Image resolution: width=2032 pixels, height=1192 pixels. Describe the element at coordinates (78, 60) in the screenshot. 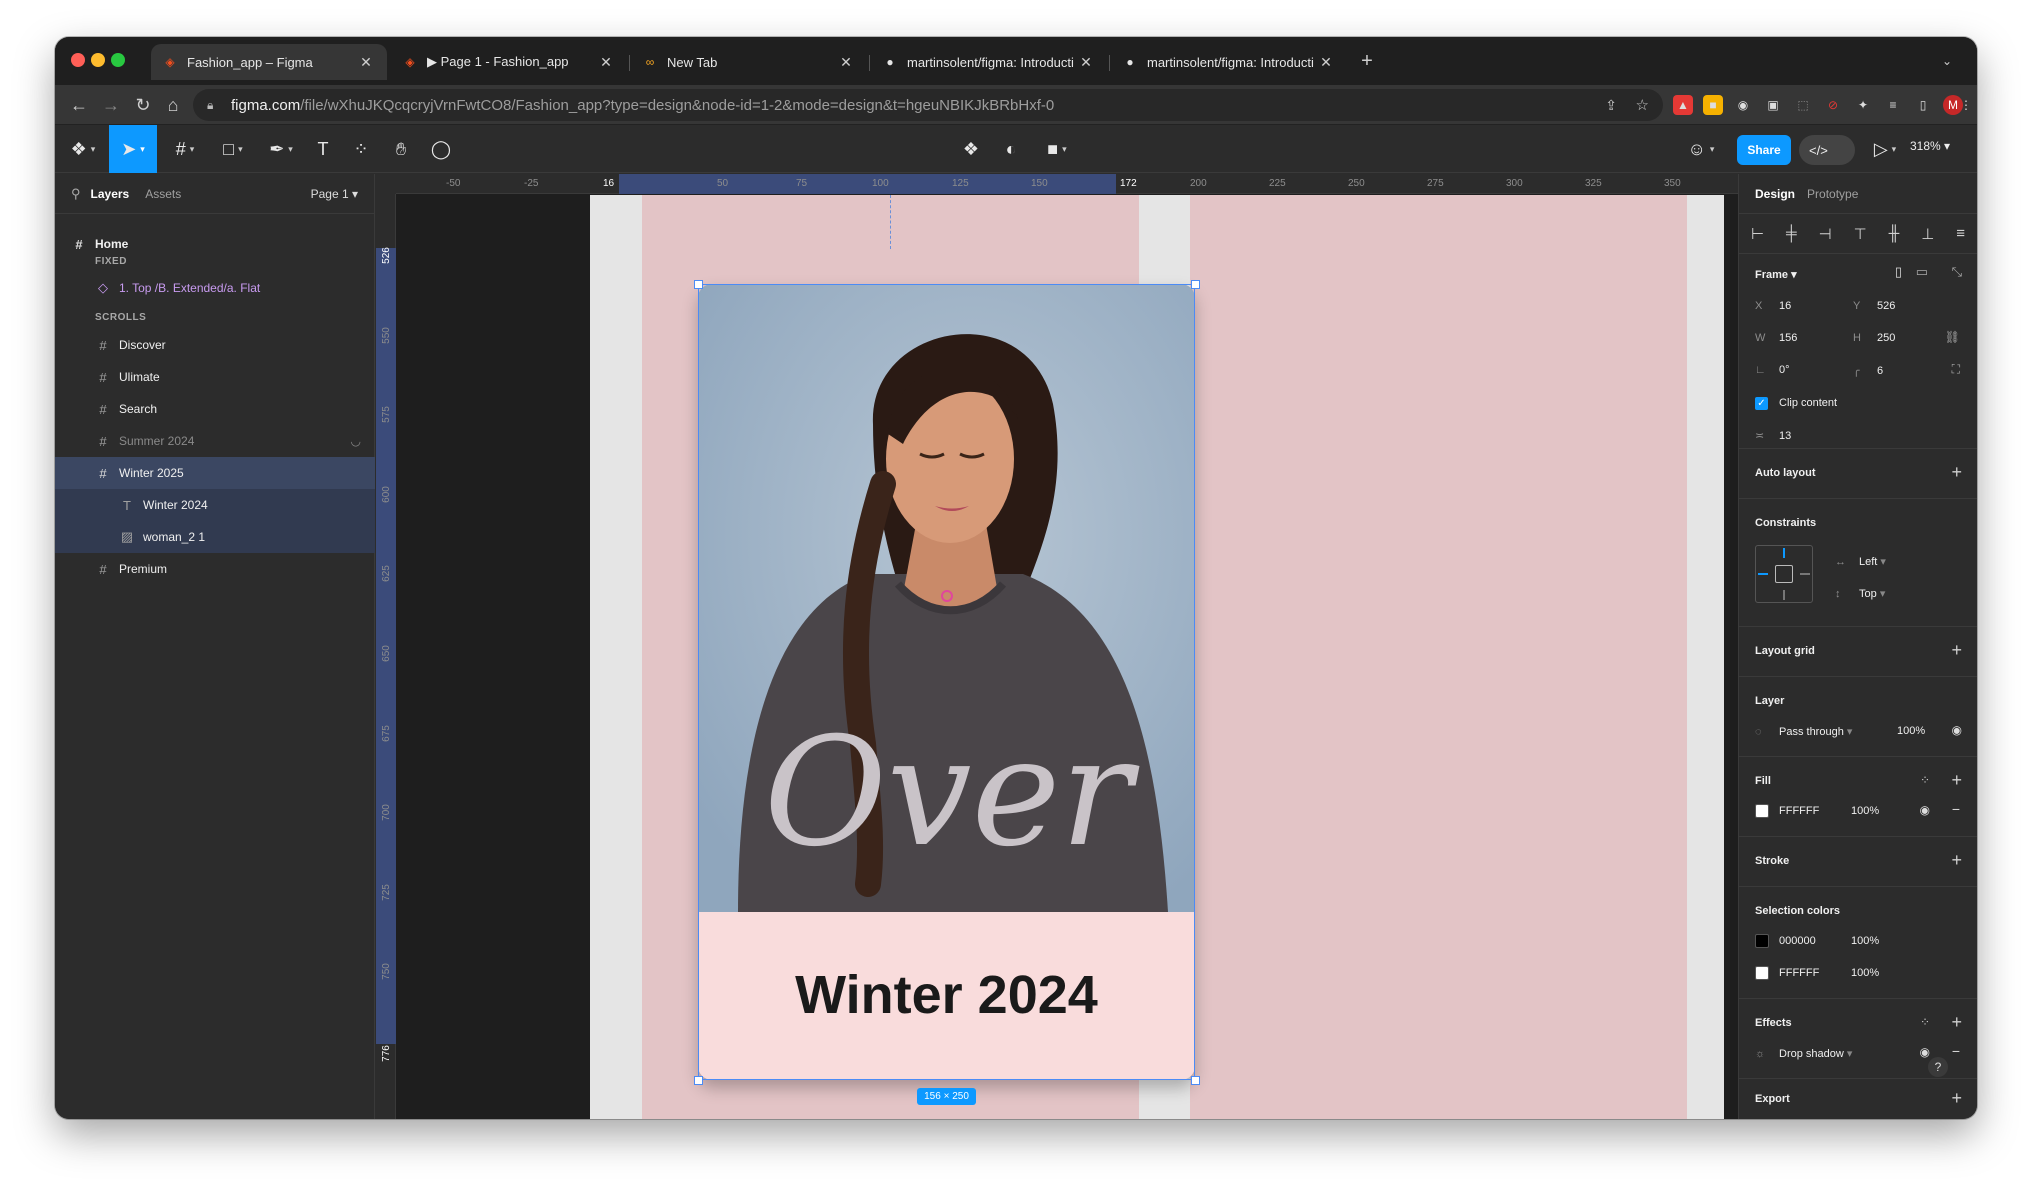

I see `close-window-button` at that location.